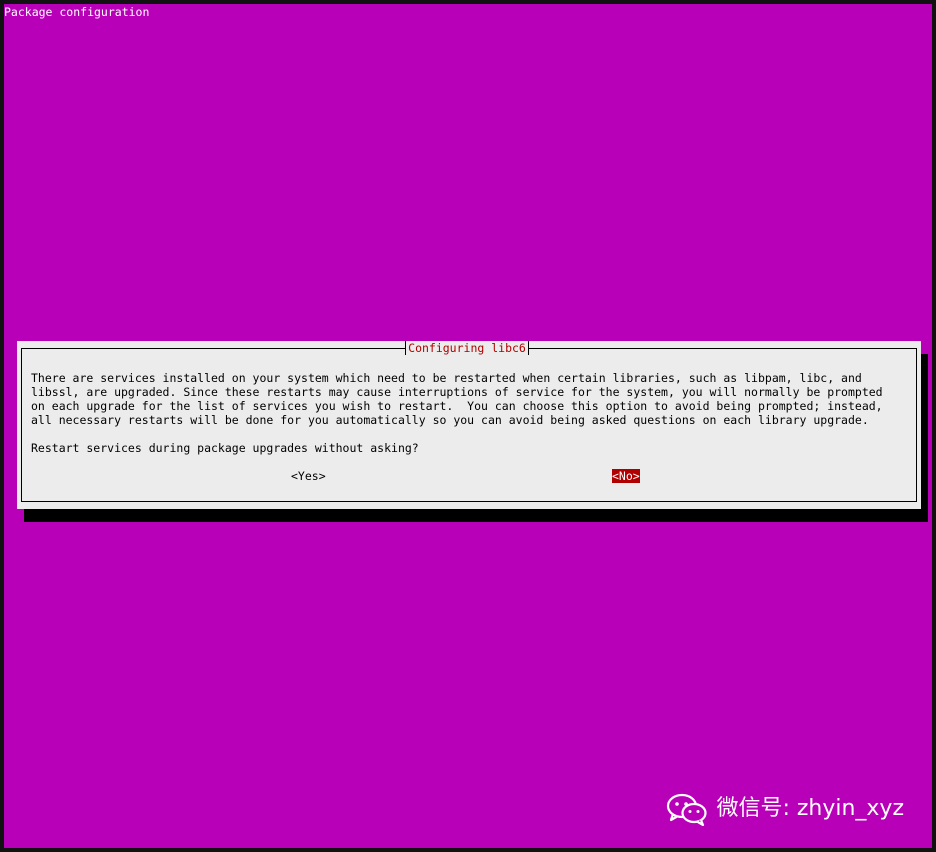  What do you see at coordinates (308, 476) in the screenshot?
I see `yes-button: <Yes>` at bounding box center [308, 476].